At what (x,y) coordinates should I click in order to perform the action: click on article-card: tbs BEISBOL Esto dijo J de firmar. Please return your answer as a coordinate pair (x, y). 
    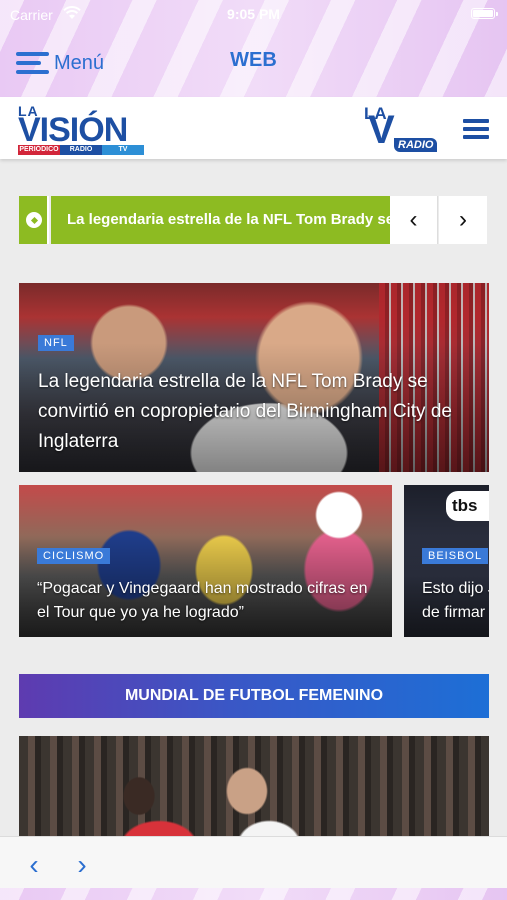
    Looking at the image, I should click on (446, 561).